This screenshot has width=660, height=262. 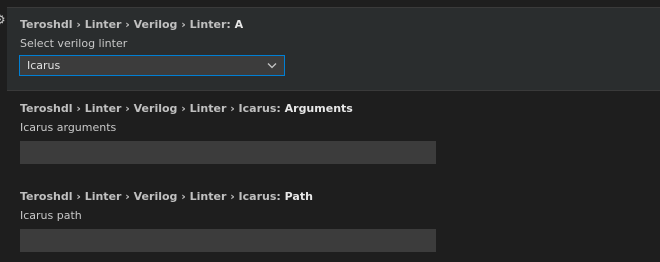 What do you see at coordinates (228, 240) in the screenshot?
I see `icarus-path-input` at bounding box center [228, 240].